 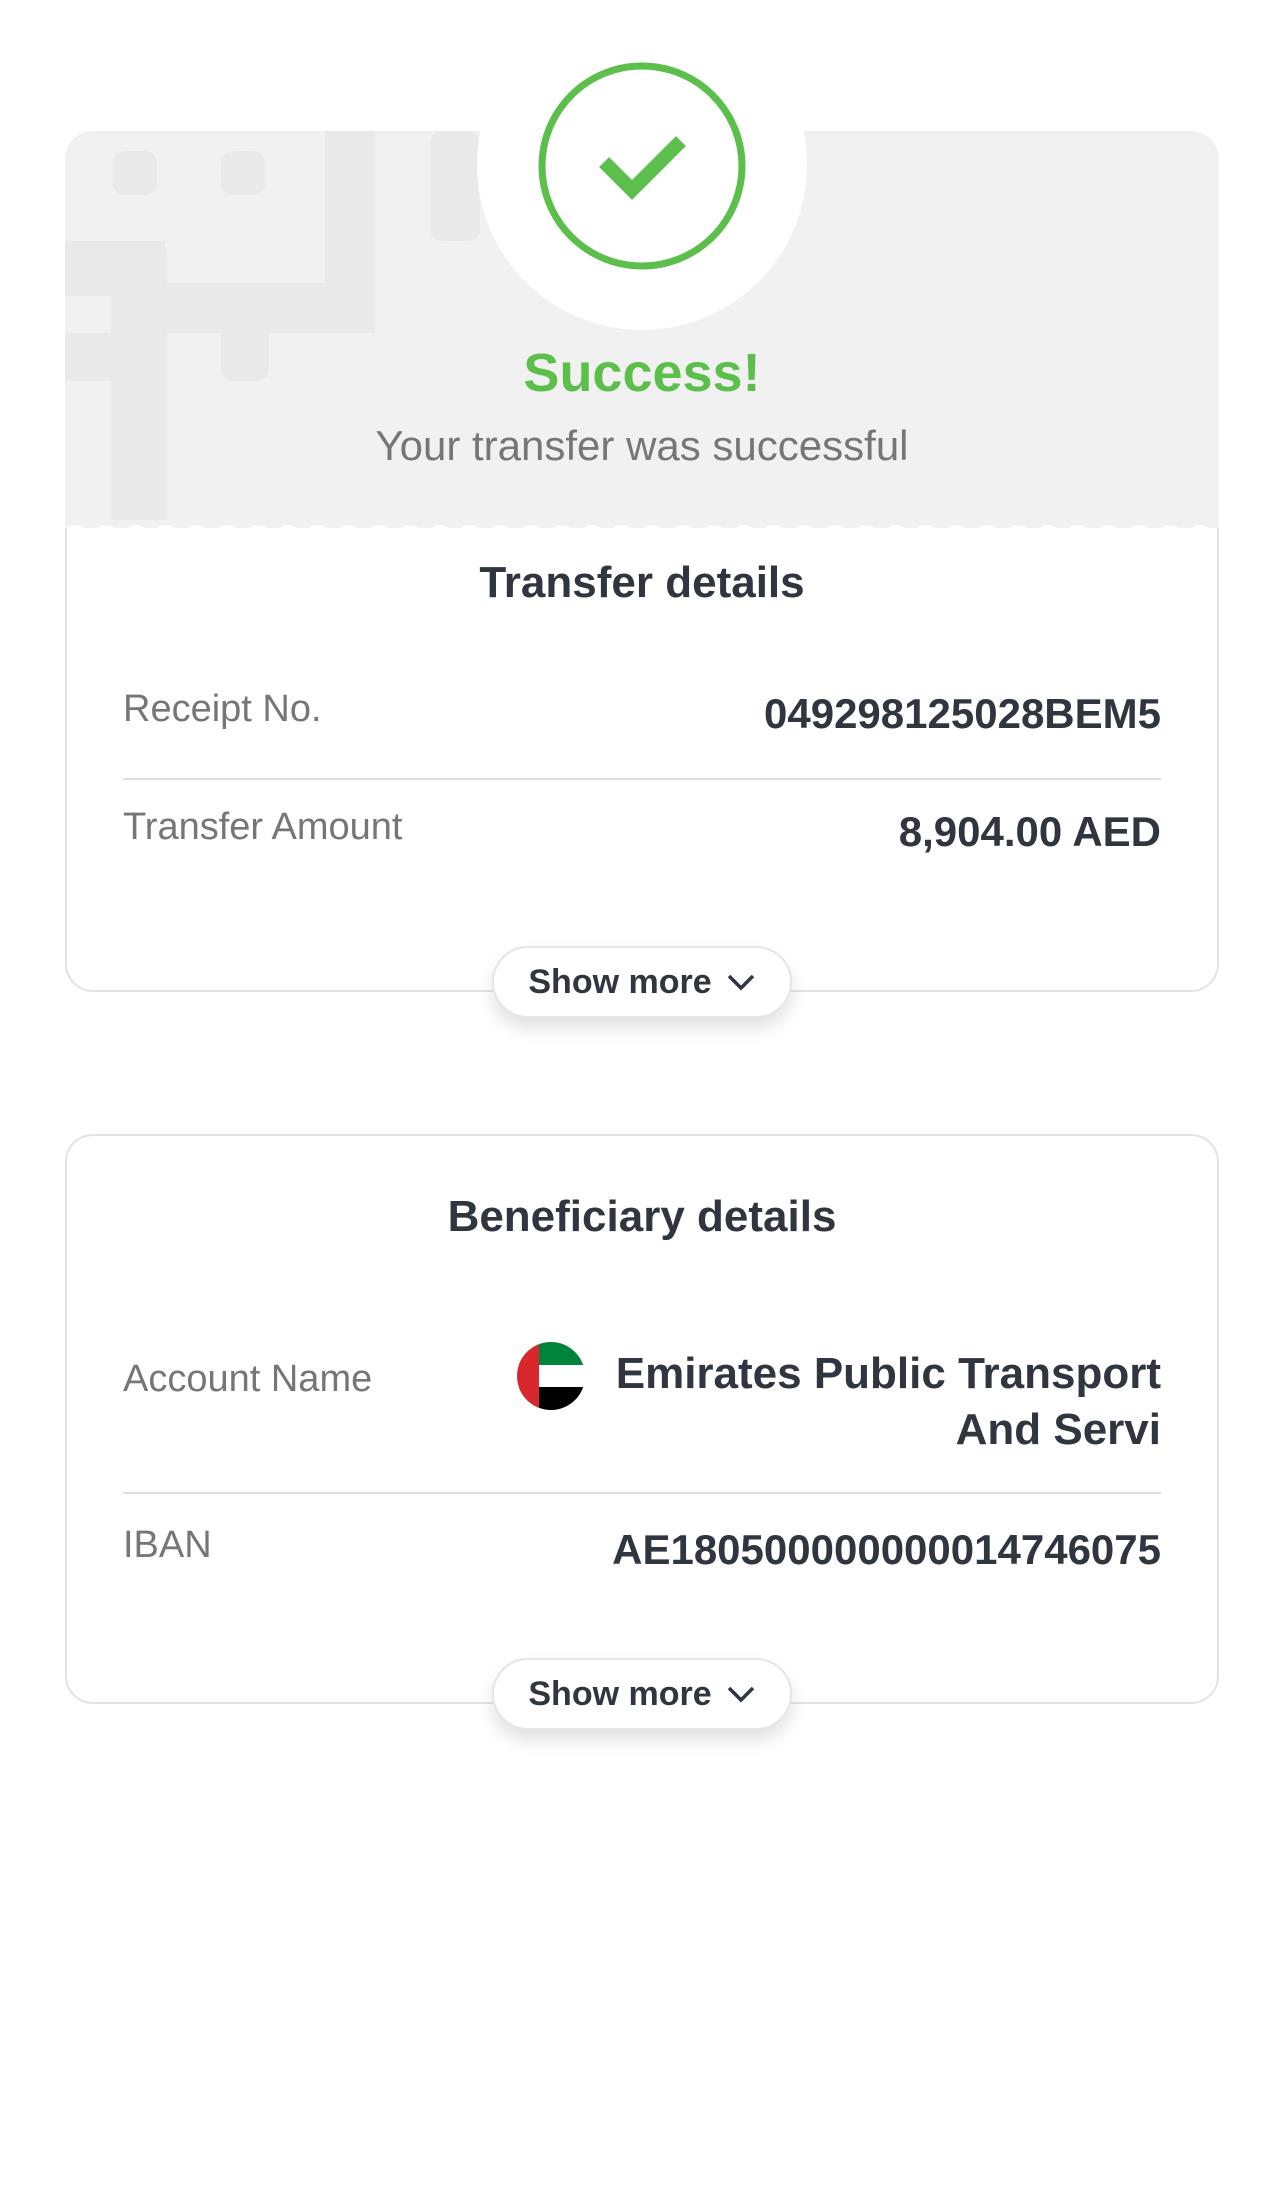 I want to click on transfer-details-title: Transfer details, so click(x=642, y=582).